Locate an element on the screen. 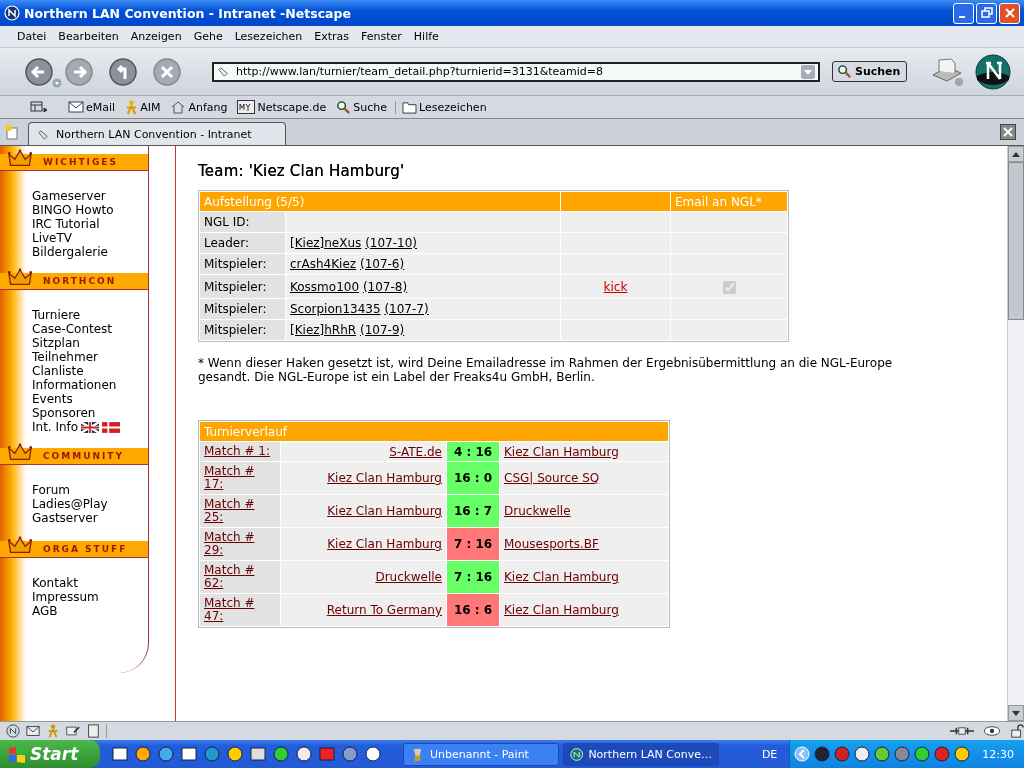 This screenshot has height=768, width=1024. toolbar-link: Anfang is located at coordinates (199, 107).